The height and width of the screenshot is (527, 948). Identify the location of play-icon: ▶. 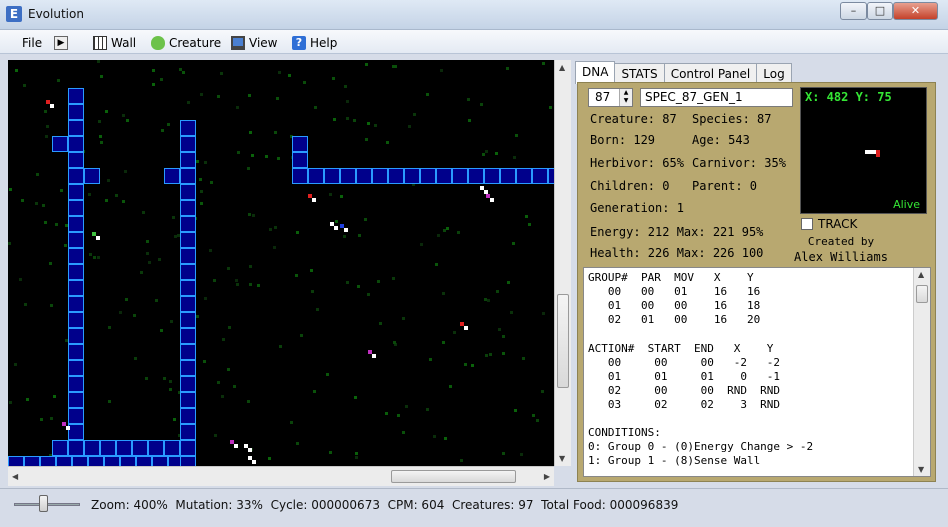
(61, 43).